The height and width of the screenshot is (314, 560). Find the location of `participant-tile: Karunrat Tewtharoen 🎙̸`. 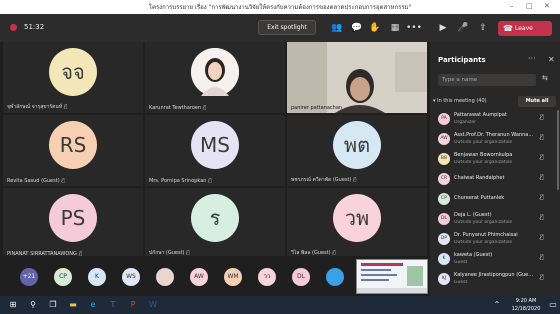

participant-tile: Karunrat Tewtharoen 🎙̸ is located at coordinates (215, 77).